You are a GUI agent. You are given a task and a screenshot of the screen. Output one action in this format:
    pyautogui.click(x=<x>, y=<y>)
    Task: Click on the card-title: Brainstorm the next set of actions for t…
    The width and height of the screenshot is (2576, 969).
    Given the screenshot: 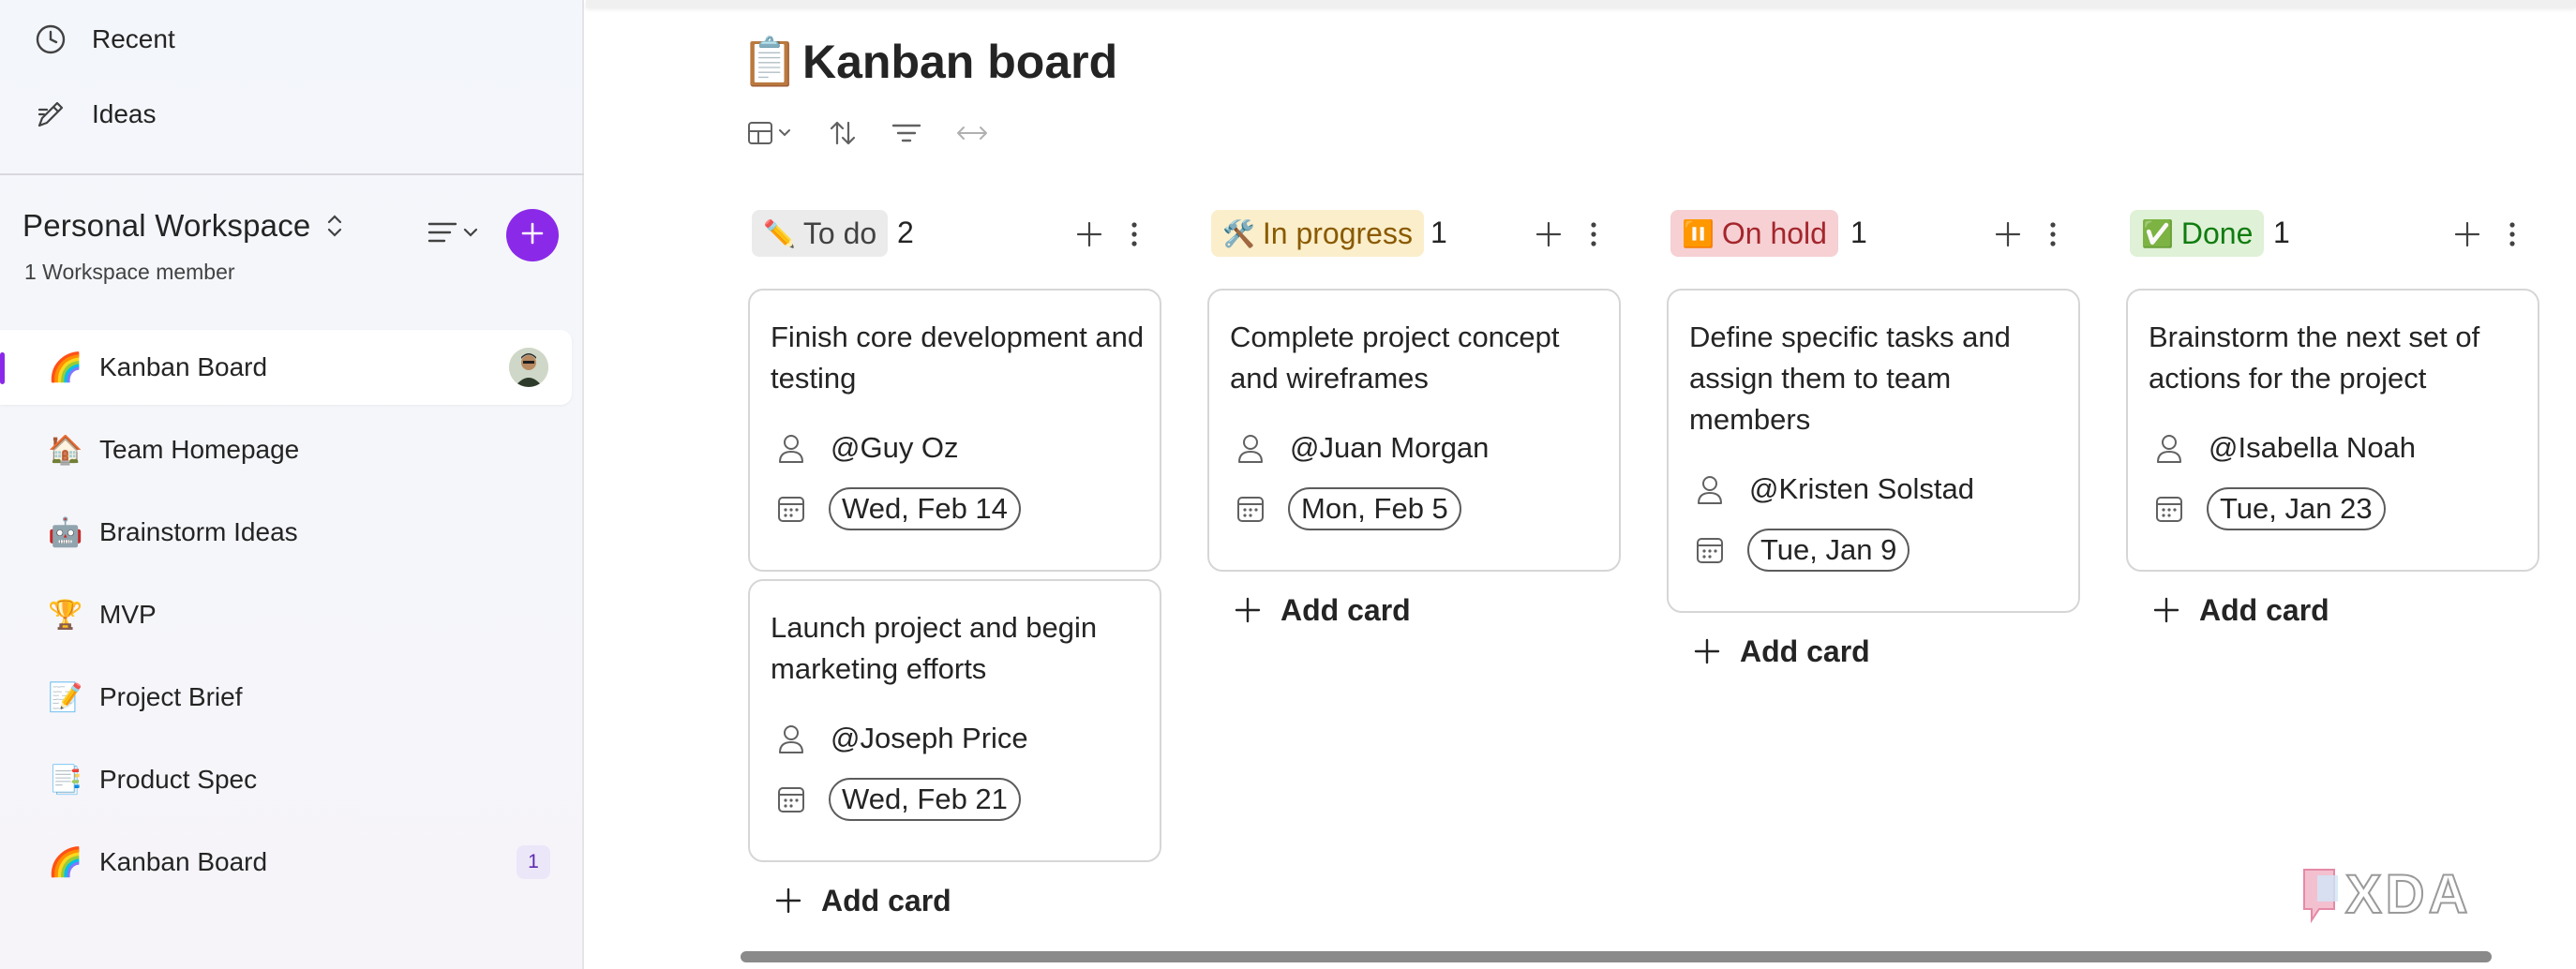 What is the action you would take?
    pyautogui.click(x=2314, y=358)
    